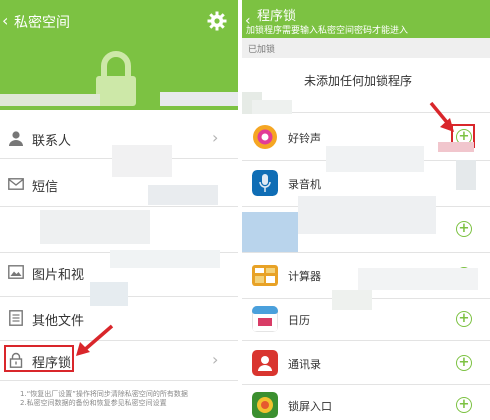 This screenshot has width=490, height=420. I want to click on chevron-left-icon: ‹, so click(8, 21).